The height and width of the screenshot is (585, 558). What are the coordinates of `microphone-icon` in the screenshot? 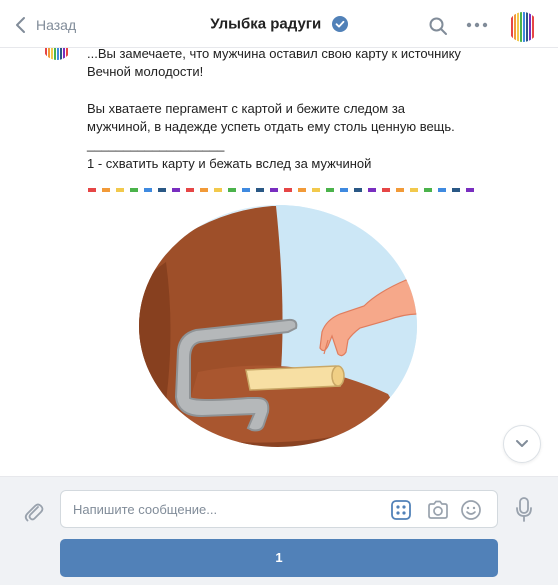 It's located at (524, 510).